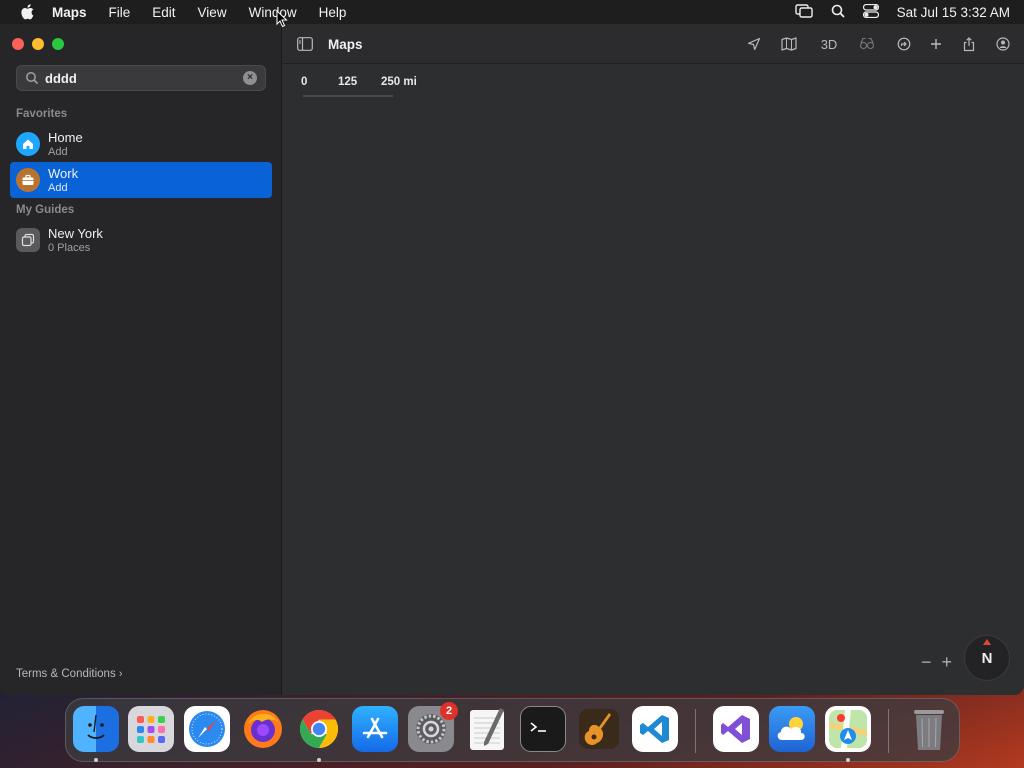  What do you see at coordinates (333, 12) in the screenshot?
I see `menu-help: Help` at bounding box center [333, 12].